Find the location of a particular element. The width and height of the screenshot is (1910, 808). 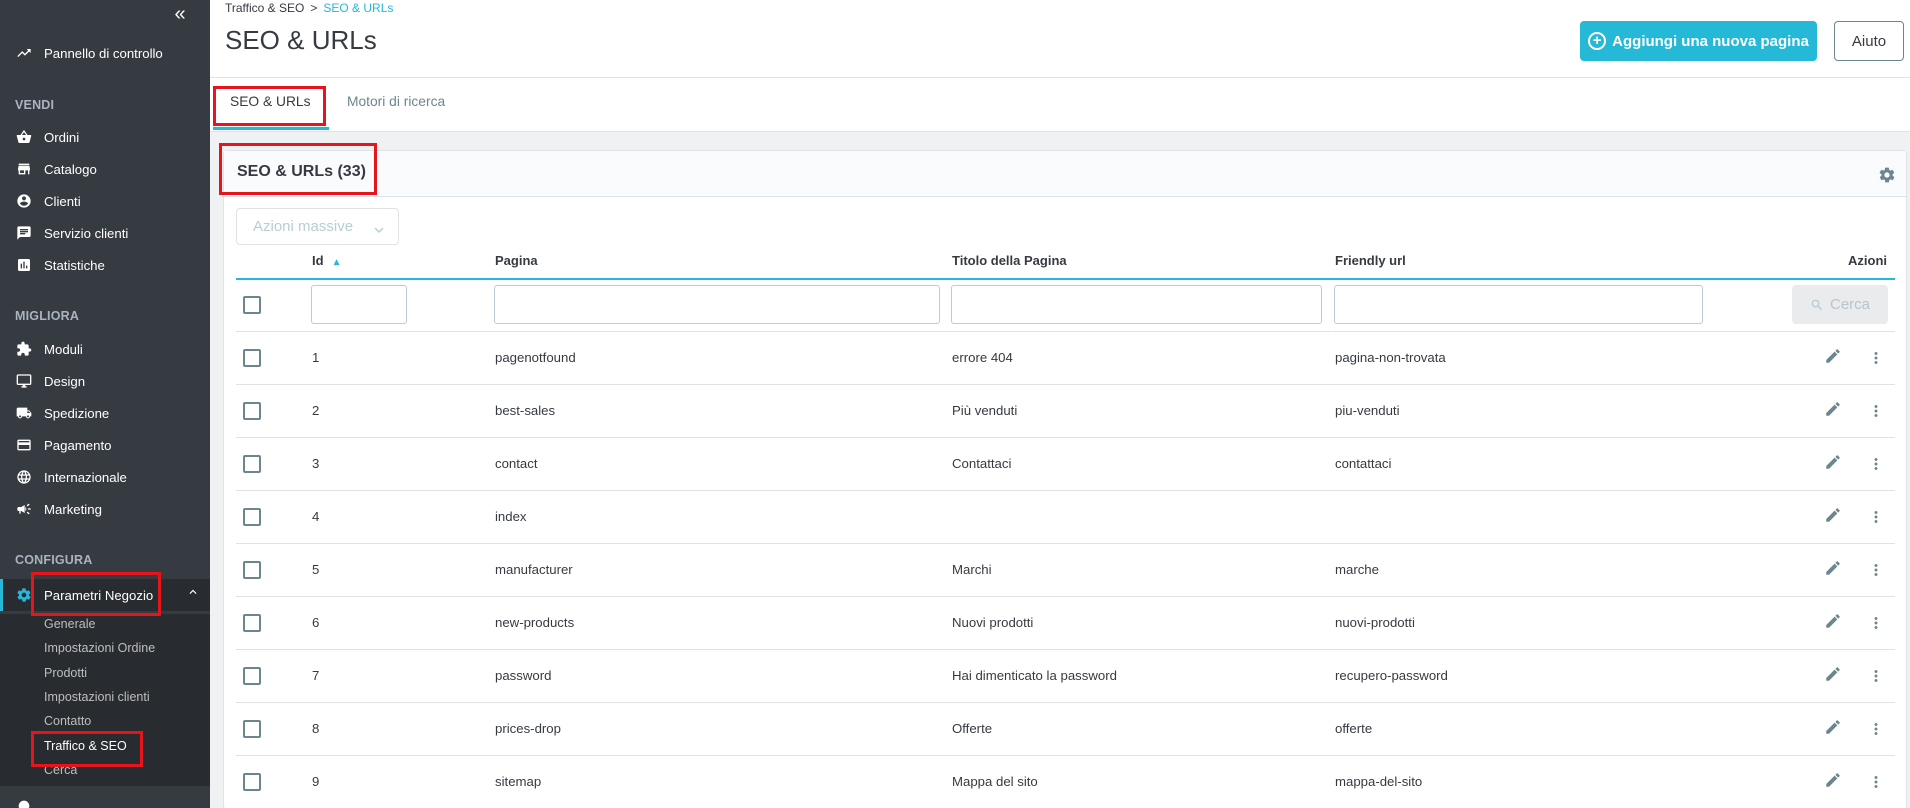

sidebar-item-shop-parameters: Parametri Negozio is located at coordinates (105, 595).